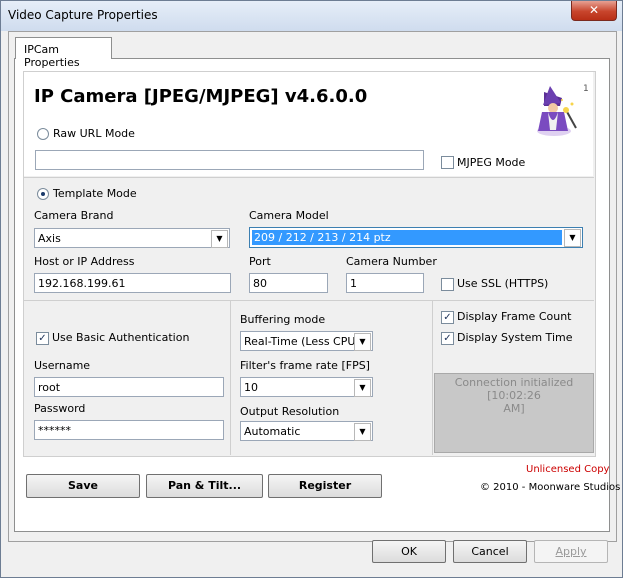 Image resolution: width=623 pixels, height=578 pixels. I want to click on fps-select: 10 ▼, so click(306, 387).